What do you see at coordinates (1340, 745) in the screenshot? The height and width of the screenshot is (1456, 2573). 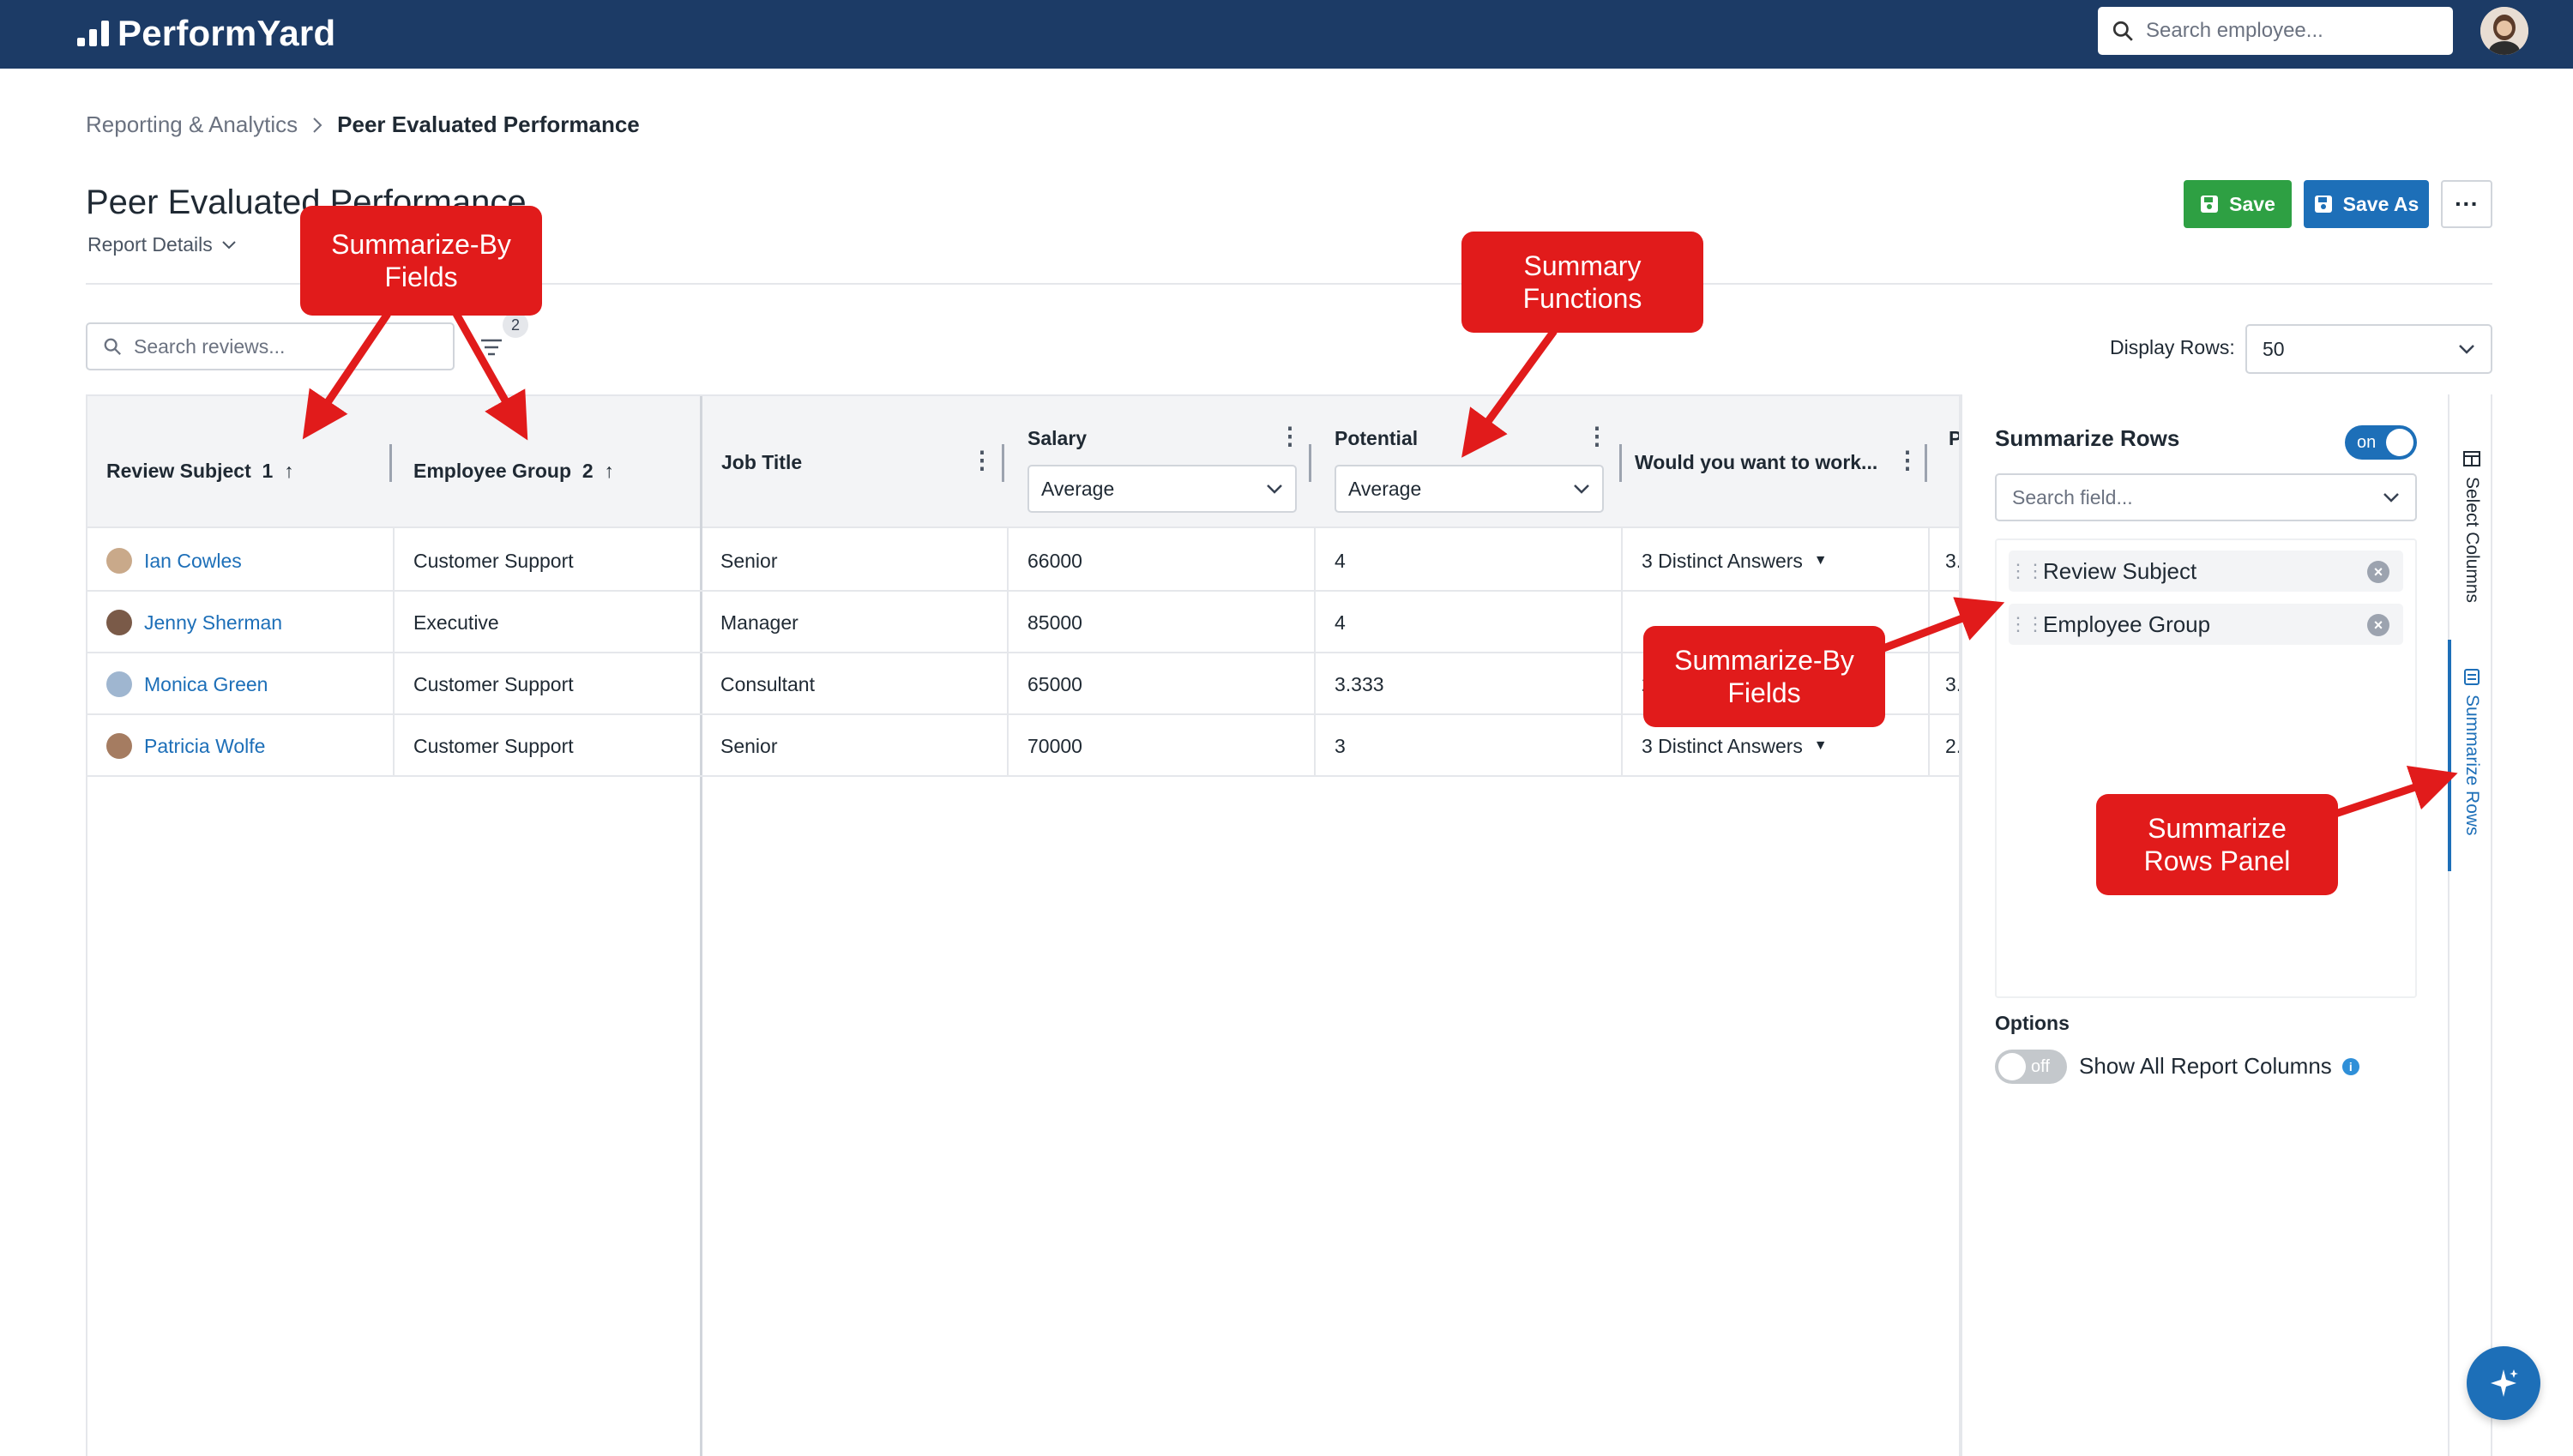 I see `potential-cell: 3` at bounding box center [1340, 745].